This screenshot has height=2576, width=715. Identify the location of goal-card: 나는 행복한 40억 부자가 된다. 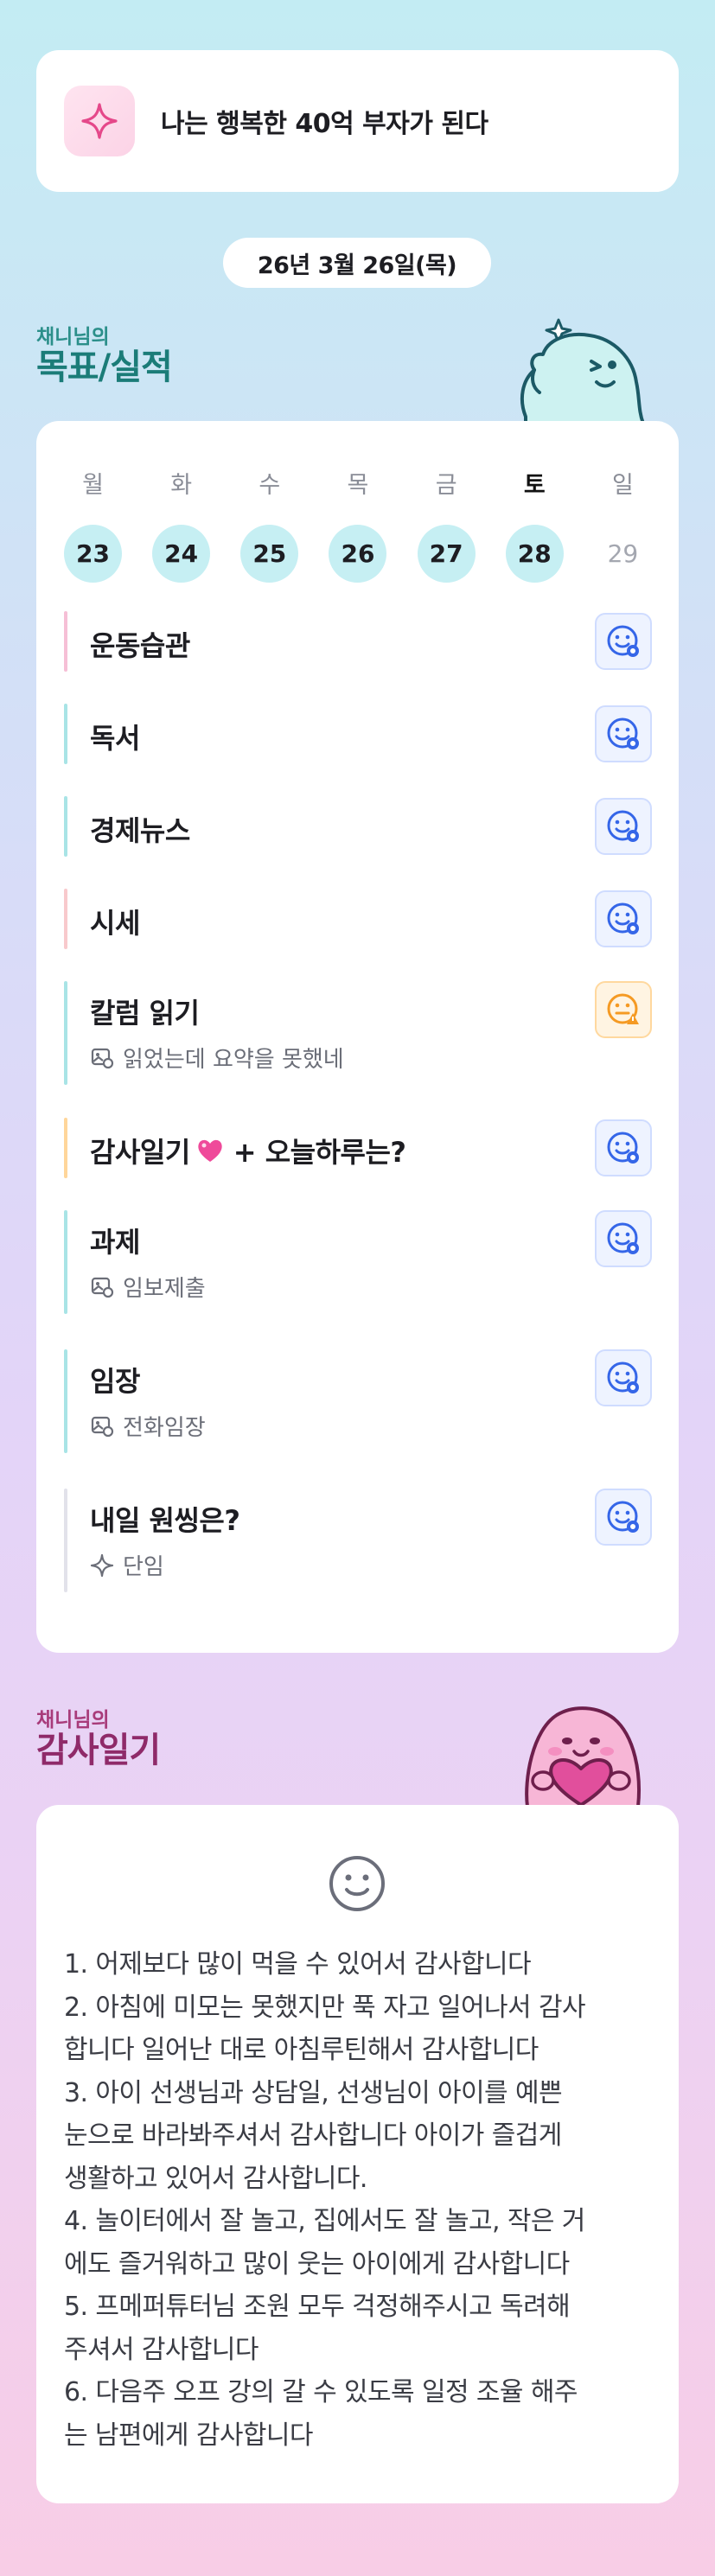
(357, 121).